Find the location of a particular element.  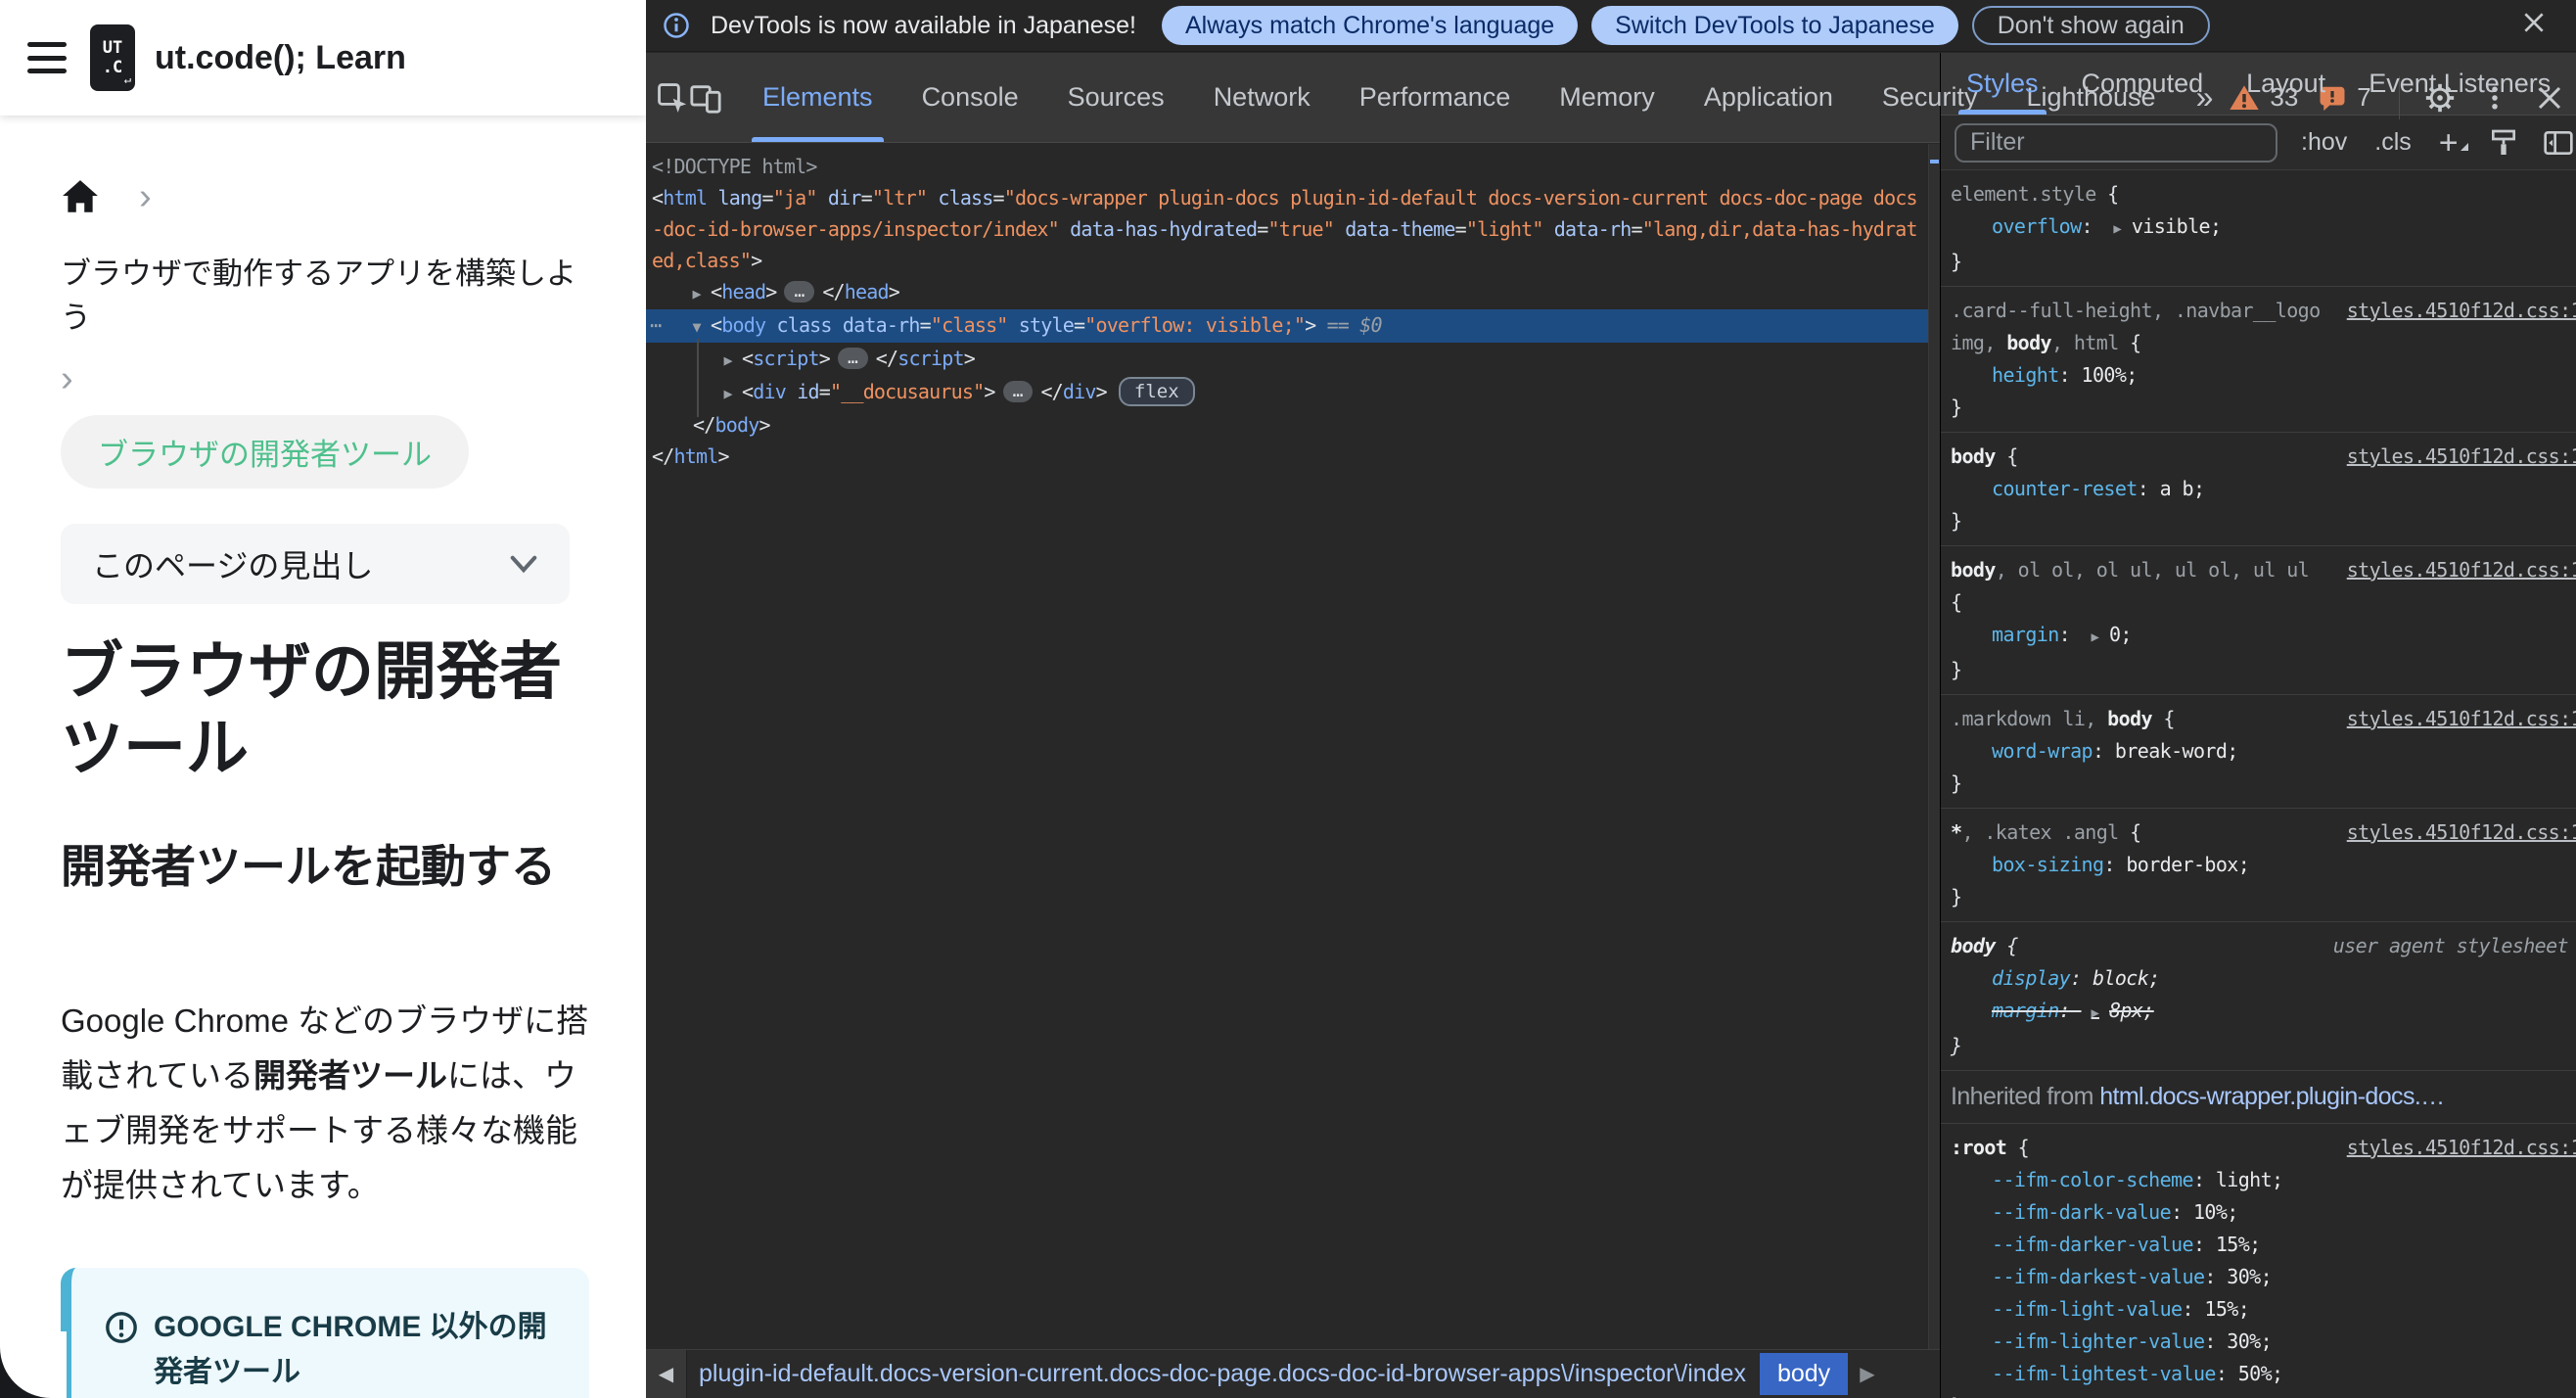

hamburger-menu-icon is located at coordinates (47, 57).